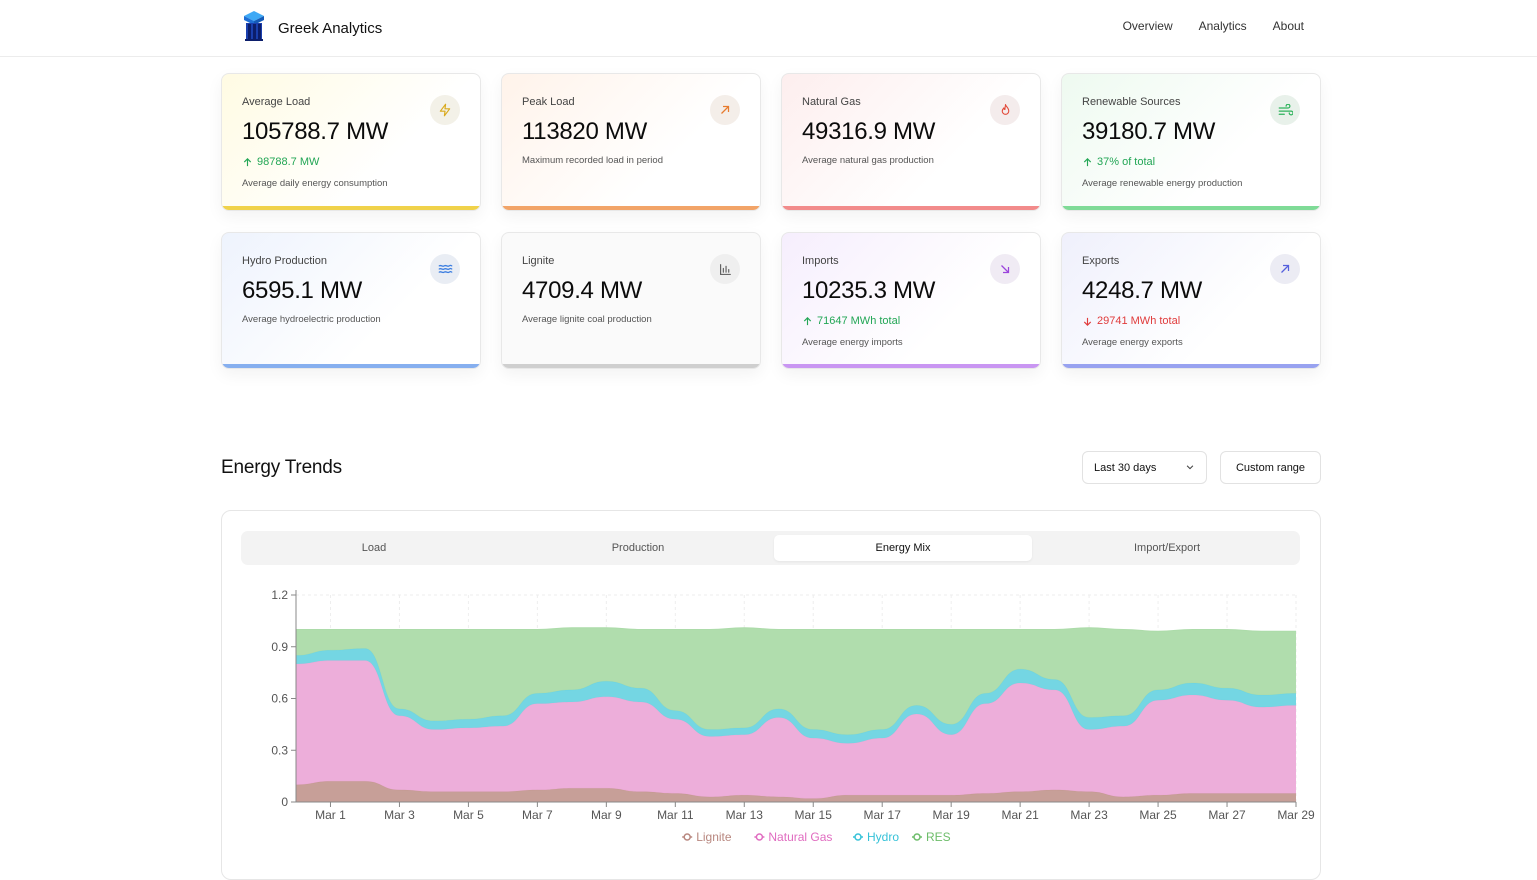 The image size is (1537, 880). Describe the element at coordinates (1223, 26) in the screenshot. I see `nav-analytics: Analytics` at that location.